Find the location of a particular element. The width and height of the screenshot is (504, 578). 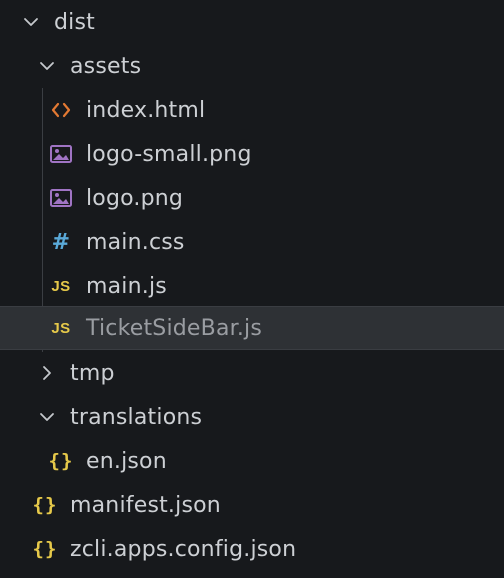

tree-item-assets: assets is located at coordinates (252, 66).